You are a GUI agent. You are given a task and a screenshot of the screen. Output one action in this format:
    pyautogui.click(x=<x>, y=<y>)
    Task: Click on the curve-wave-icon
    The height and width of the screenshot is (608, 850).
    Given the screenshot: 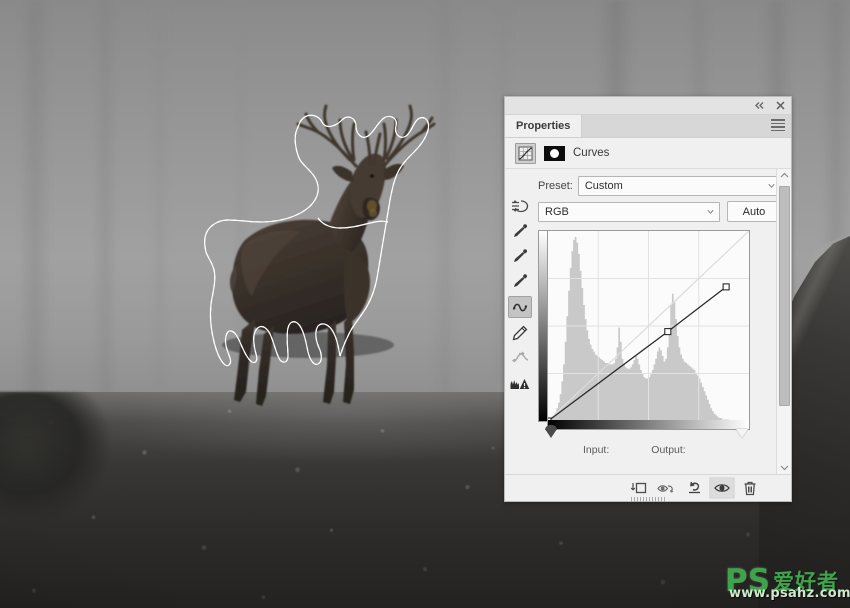 What is the action you would take?
    pyautogui.click(x=520, y=307)
    